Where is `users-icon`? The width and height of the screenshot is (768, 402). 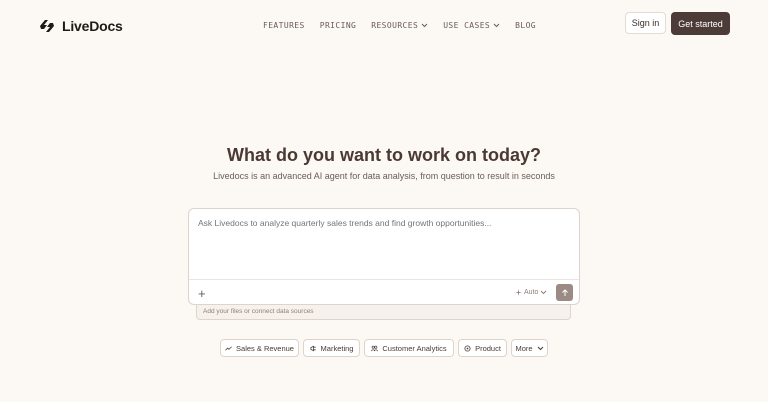
users-icon is located at coordinates (375, 348).